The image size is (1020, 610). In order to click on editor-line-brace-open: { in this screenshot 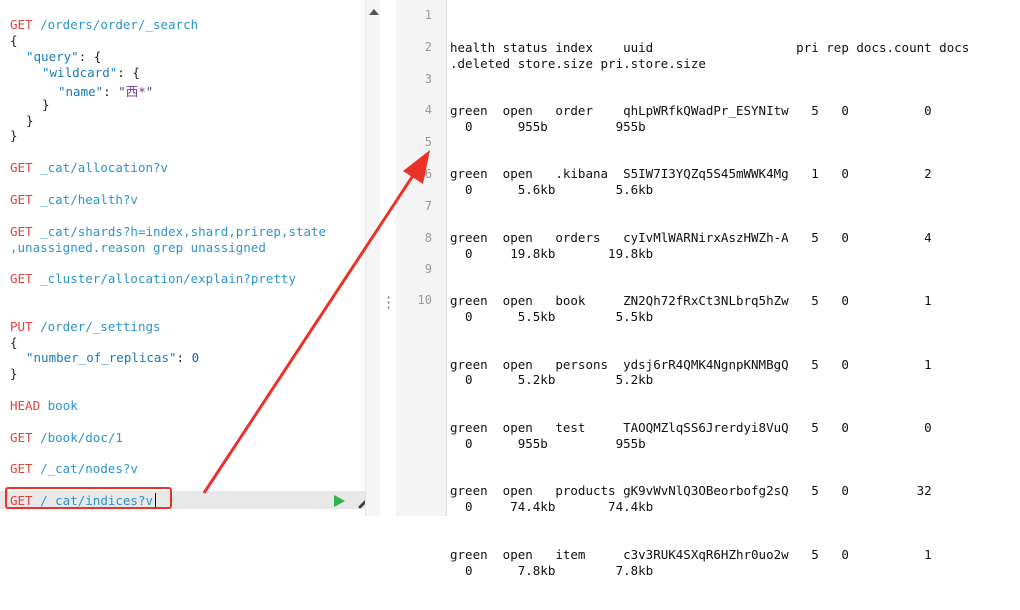, I will do `click(14, 342)`.